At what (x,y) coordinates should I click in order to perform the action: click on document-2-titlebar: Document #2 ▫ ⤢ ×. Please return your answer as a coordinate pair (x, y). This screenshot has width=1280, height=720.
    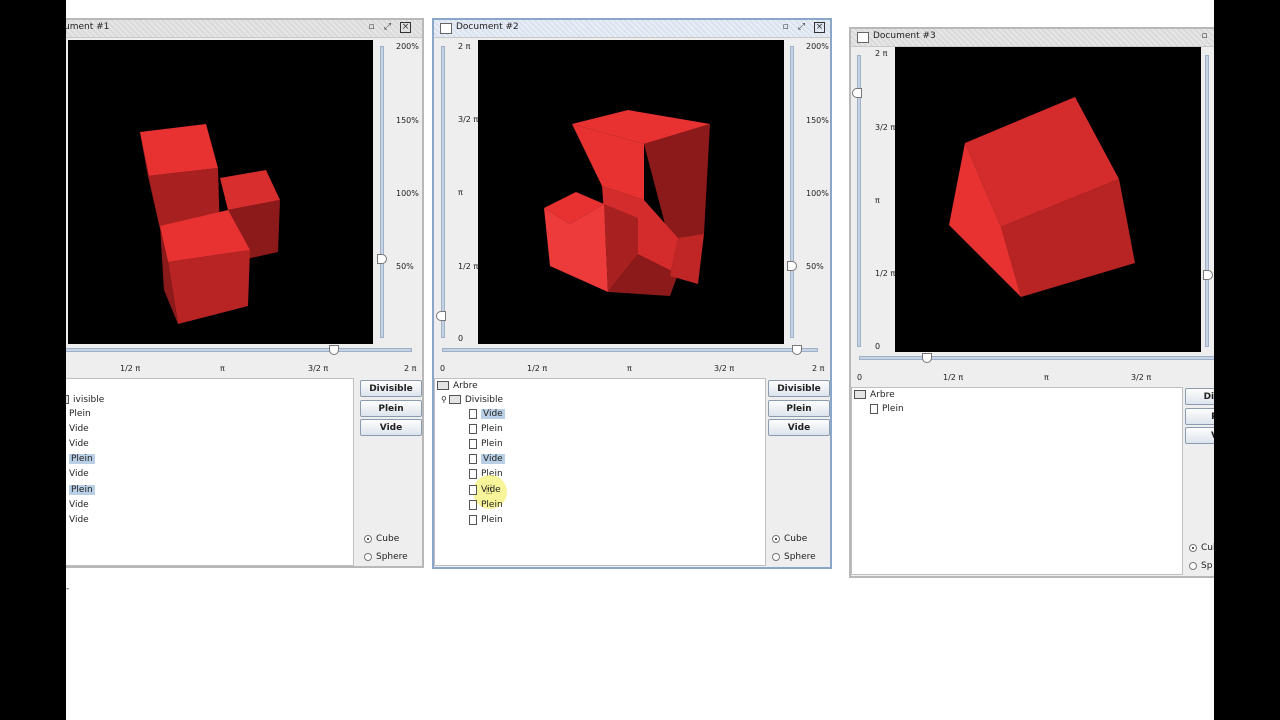
    Looking at the image, I should click on (632, 29).